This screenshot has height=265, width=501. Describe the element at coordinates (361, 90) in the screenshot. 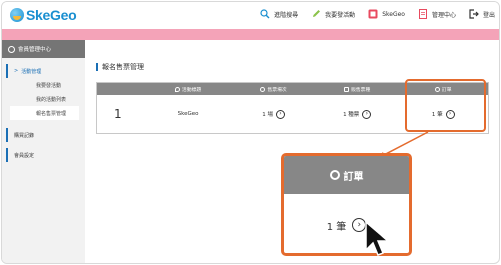

I see `column-header-label: 販售票種` at that location.